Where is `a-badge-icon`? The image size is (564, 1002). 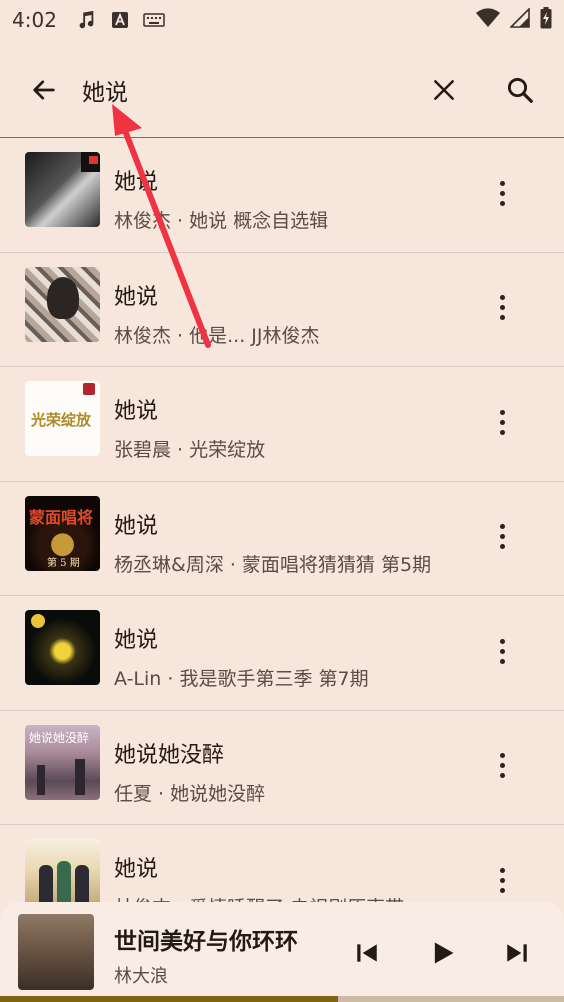
a-badge-icon is located at coordinates (120, 20).